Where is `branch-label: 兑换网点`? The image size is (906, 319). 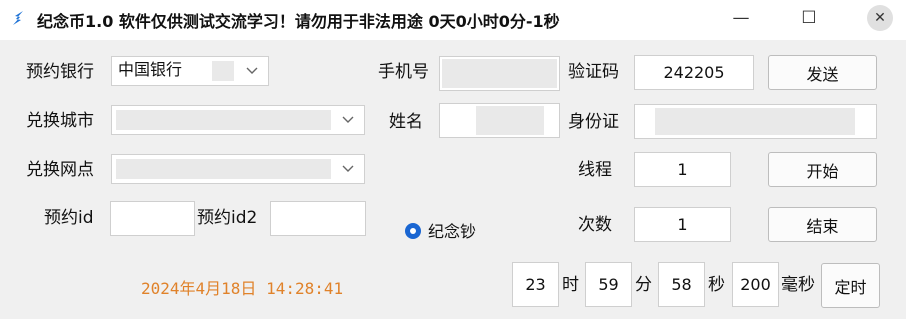
branch-label: 兑换网点 is located at coordinates (60, 170).